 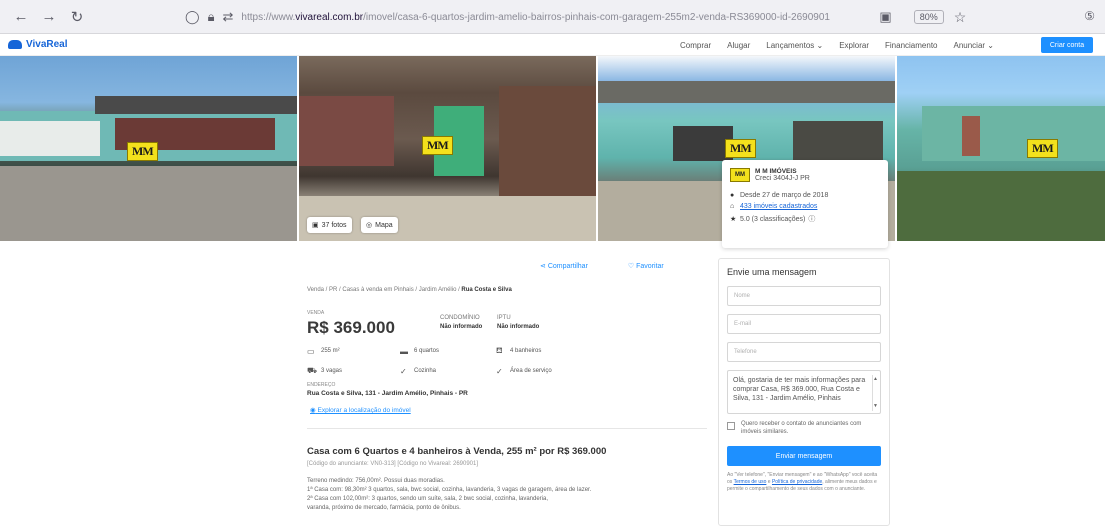 I want to click on iptu-fee: IPTU Não informado, so click(x=518, y=322).